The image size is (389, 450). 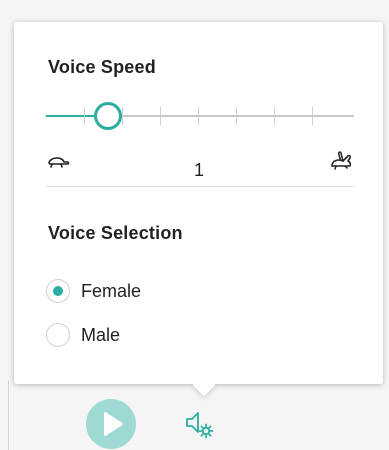 What do you see at coordinates (8, 415) in the screenshot?
I see `page-edge-line` at bounding box center [8, 415].